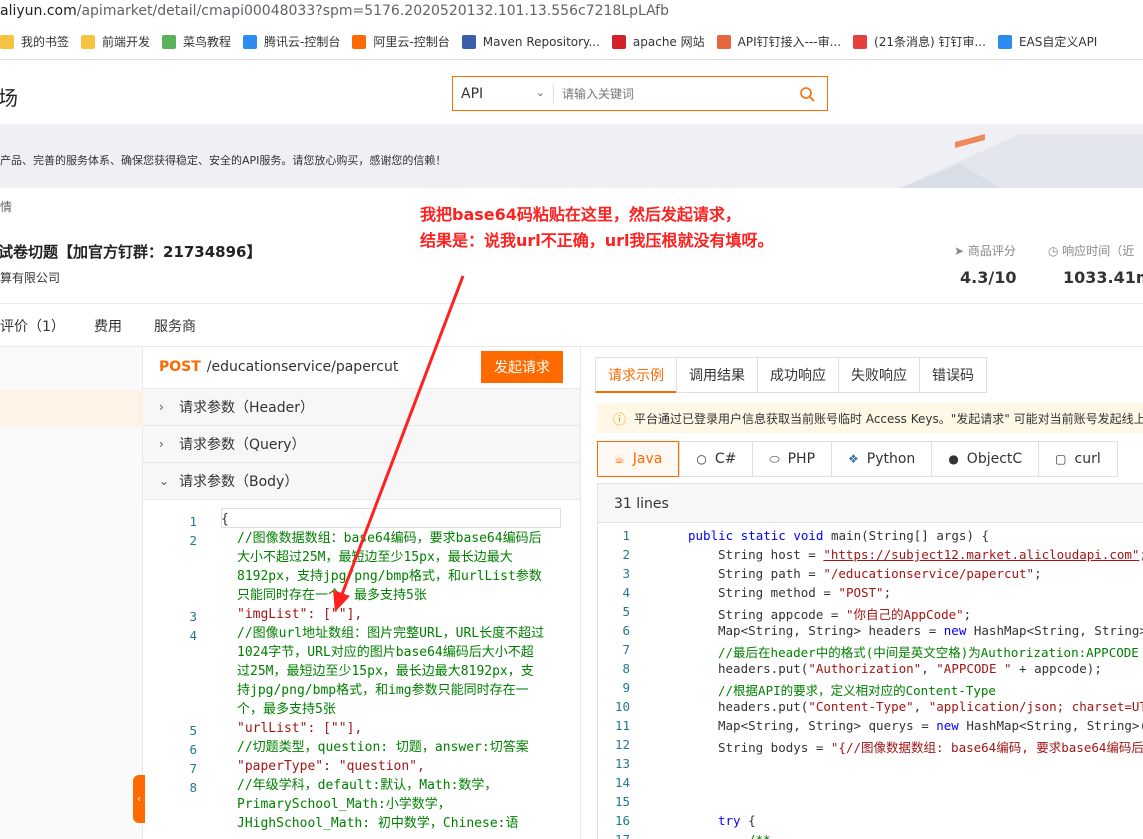 This screenshot has width=1143, height=839. Describe the element at coordinates (34, 41) in the screenshot. I see `bookmark-item: 我的书签` at that location.